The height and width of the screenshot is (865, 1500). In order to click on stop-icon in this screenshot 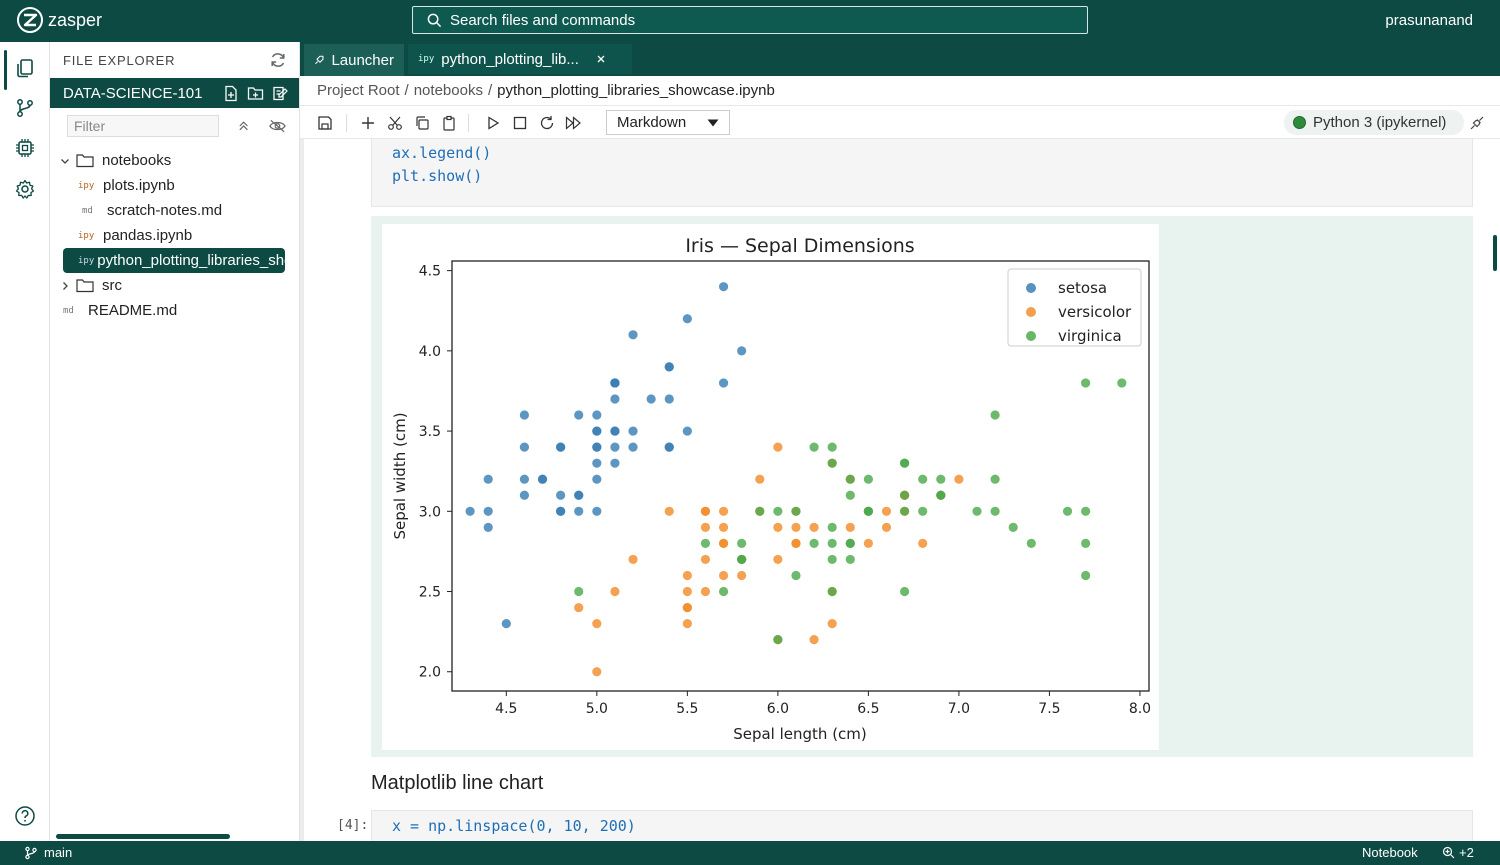, I will do `click(520, 123)`.